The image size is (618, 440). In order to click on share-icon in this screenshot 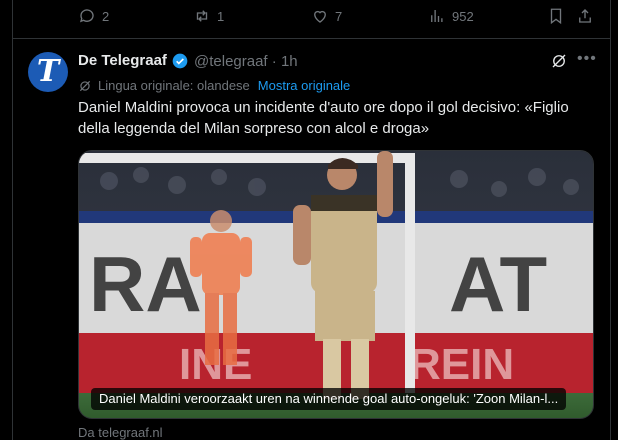, I will do `click(585, 16)`.